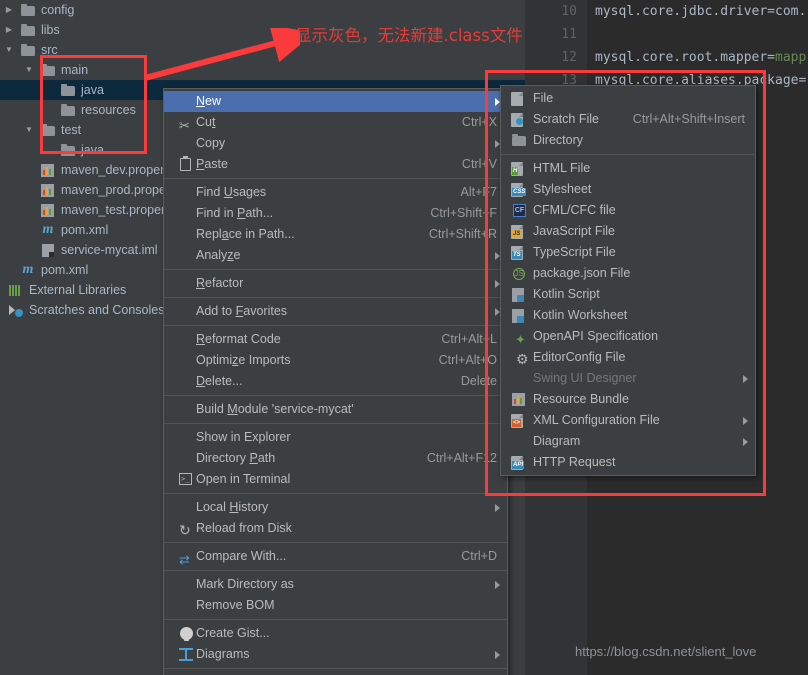 This screenshot has height=675, width=808. I want to click on menu-item-open-in-terminal: >_ Open in Terminal, so click(335, 479).